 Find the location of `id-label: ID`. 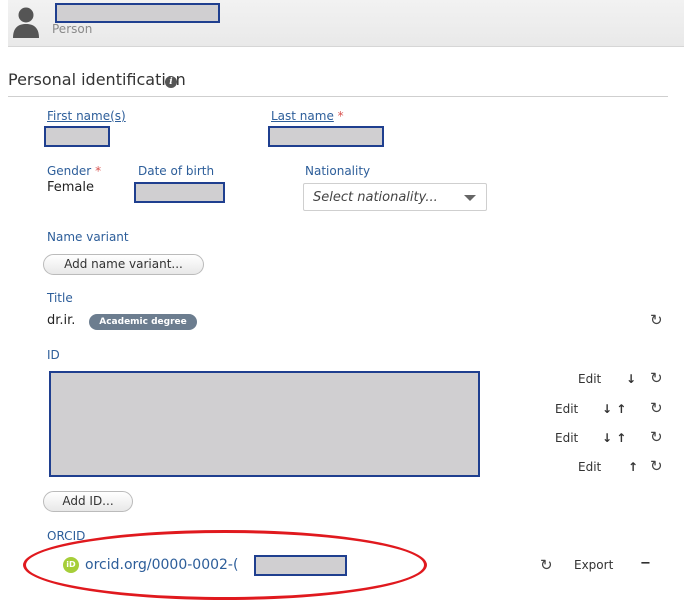

id-label: ID is located at coordinates (53, 355).